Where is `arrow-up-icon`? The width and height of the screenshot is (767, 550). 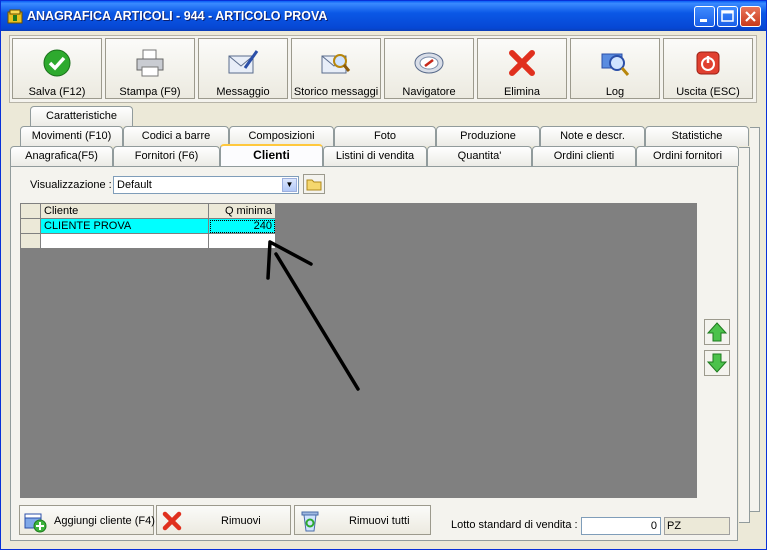
arrow-up-icon is located at coordinates (717, 332).